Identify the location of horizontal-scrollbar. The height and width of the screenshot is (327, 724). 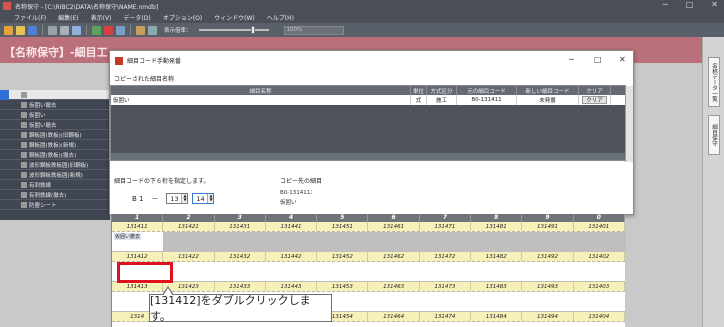
(369, 156).